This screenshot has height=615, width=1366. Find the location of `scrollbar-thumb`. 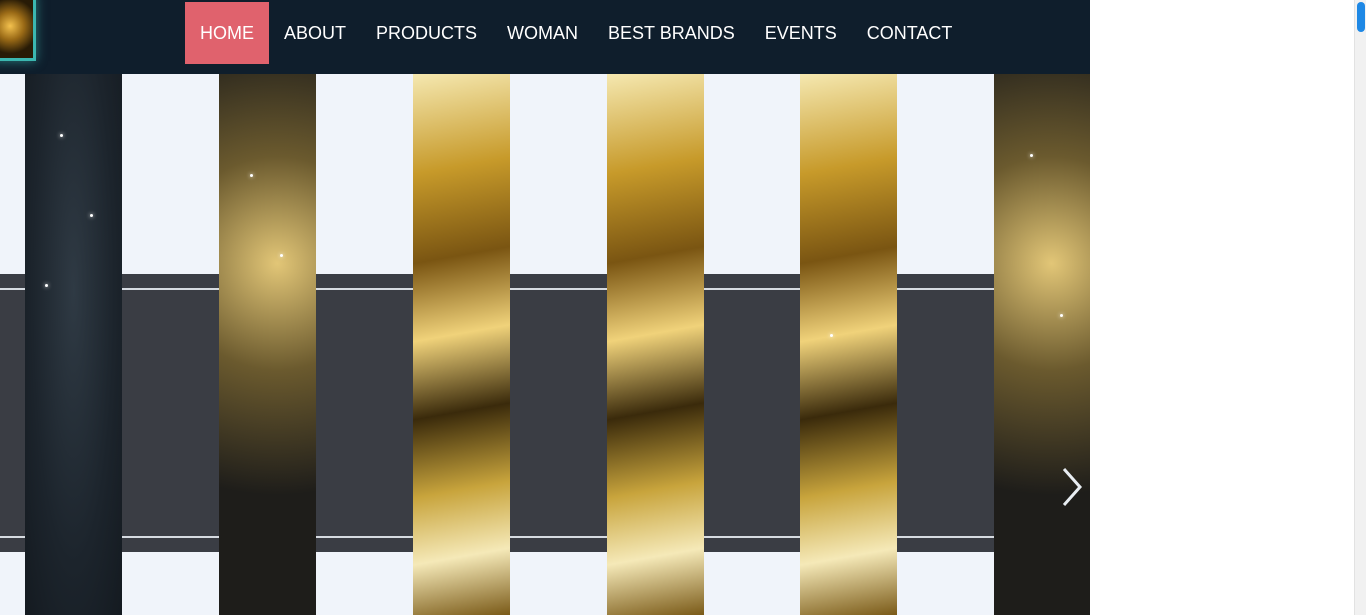

scrollbar-thumb is located at coordinates (1361, 17).